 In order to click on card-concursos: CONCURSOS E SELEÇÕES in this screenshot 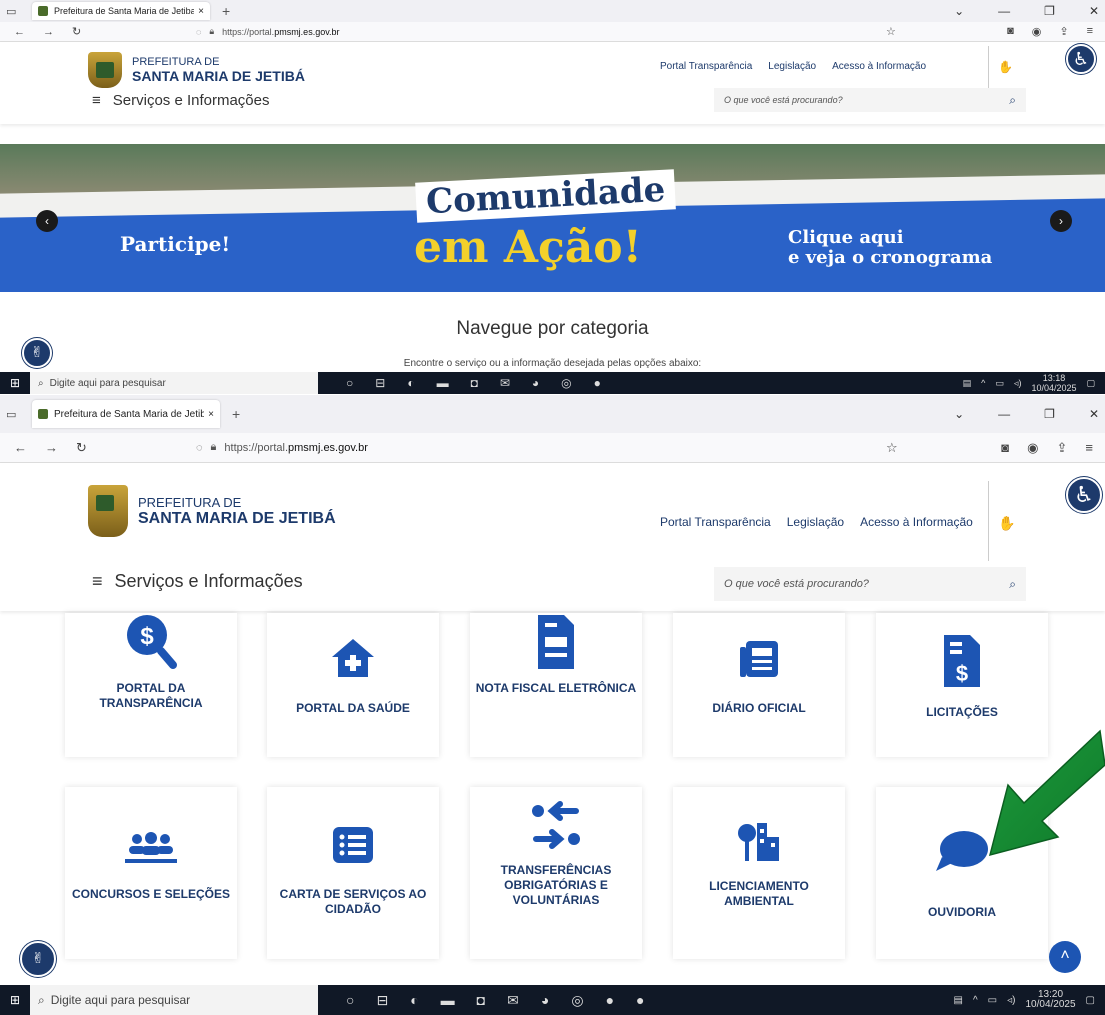, I will do `click(151, 873)`.